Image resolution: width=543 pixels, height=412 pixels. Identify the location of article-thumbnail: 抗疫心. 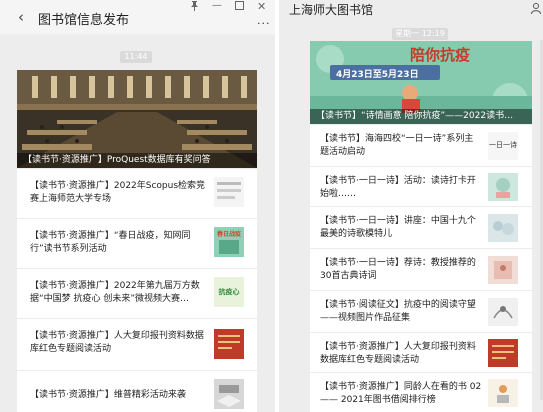
(229, 292).